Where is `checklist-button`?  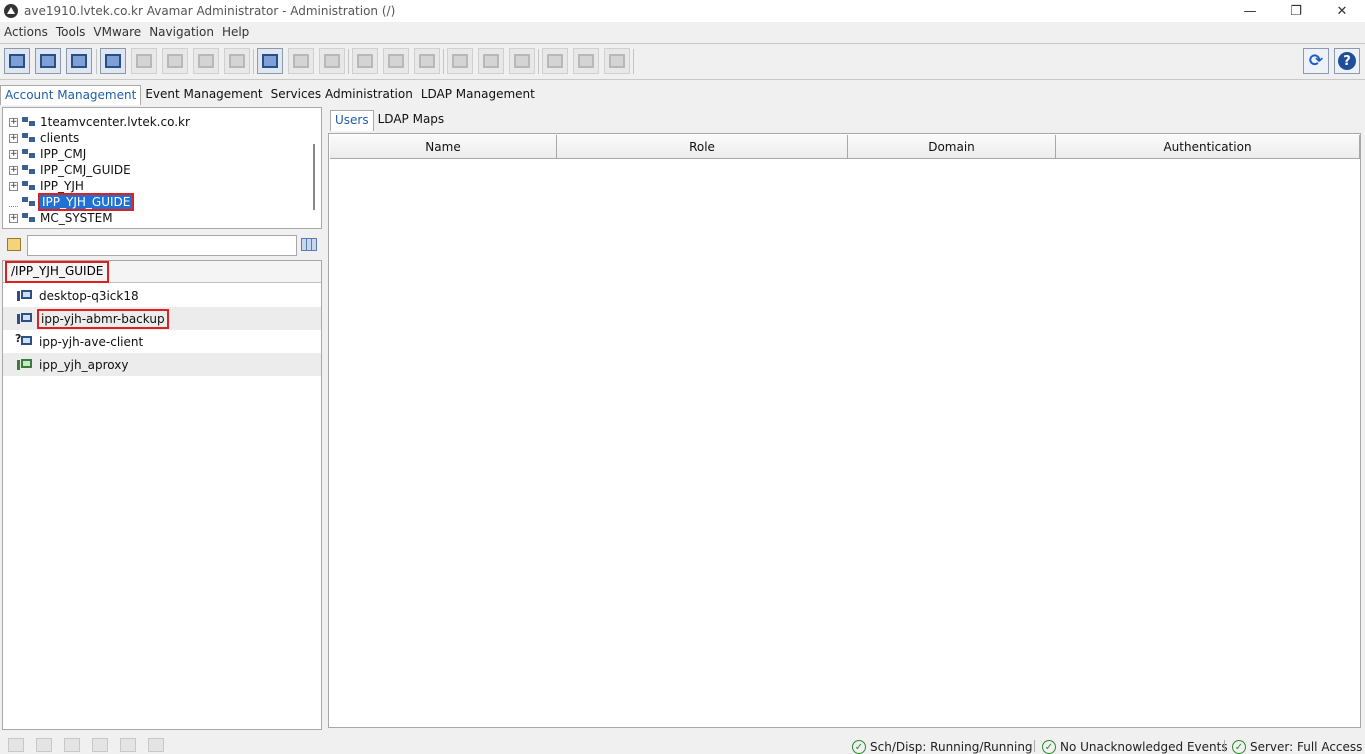 checklist-button is located at coordinates (617, 61).